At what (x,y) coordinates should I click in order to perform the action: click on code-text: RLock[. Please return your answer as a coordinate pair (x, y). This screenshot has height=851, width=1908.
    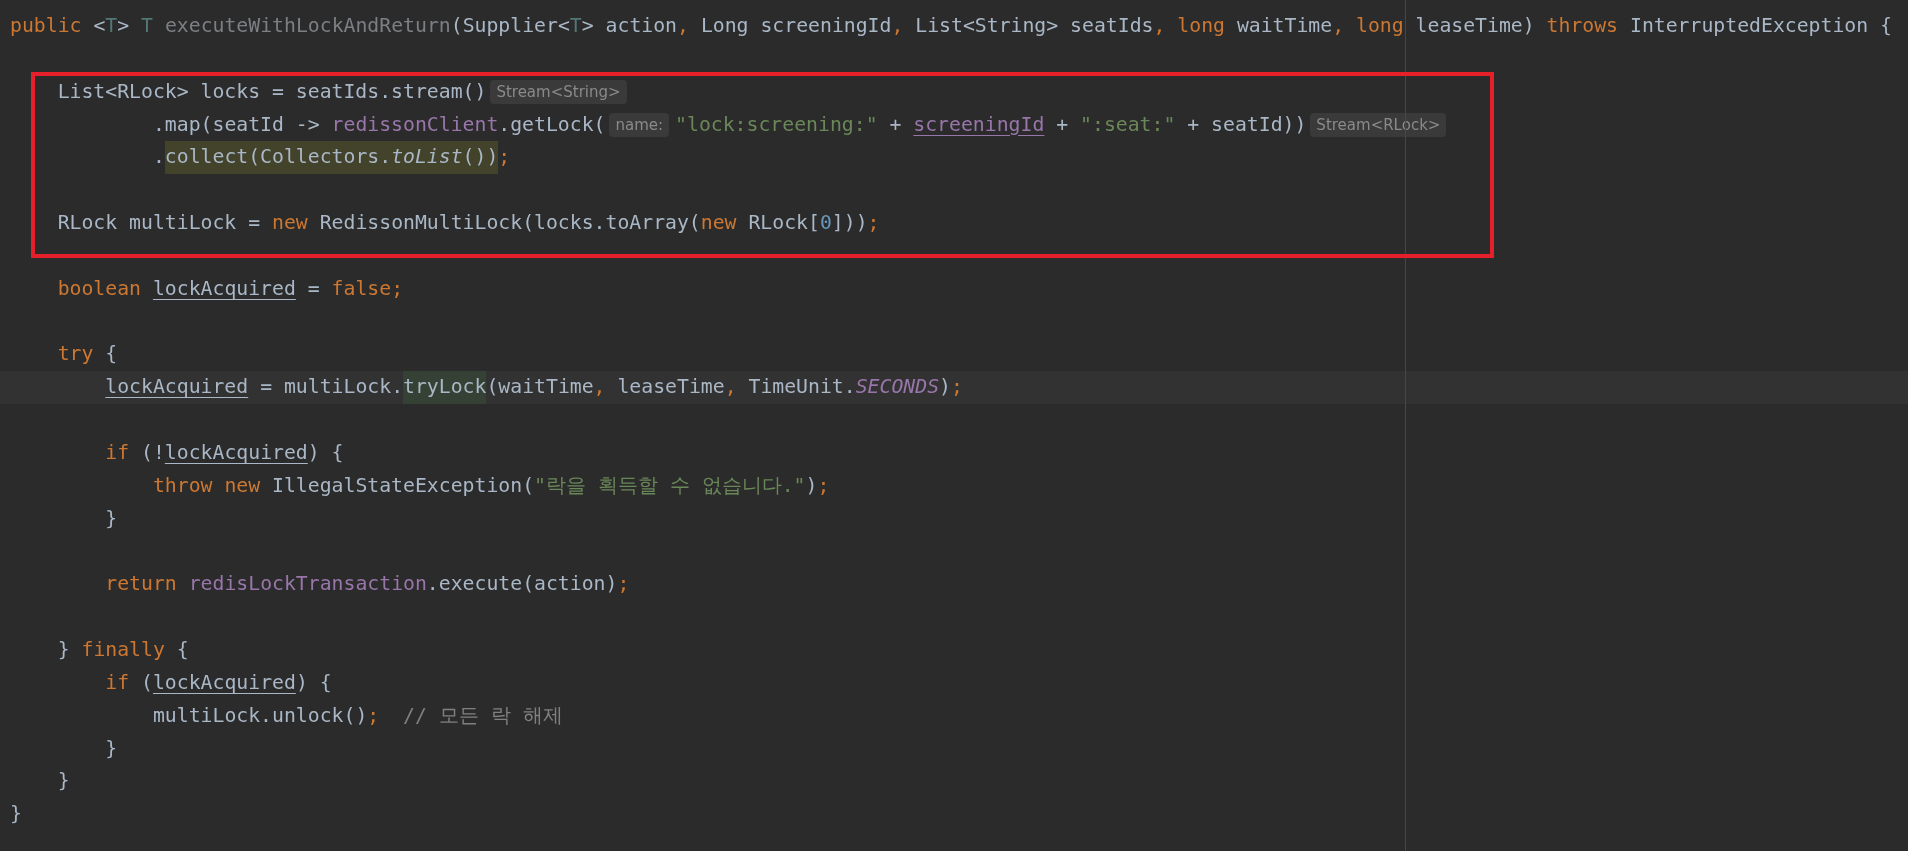
    Looking at the image, I should click on (784, 223).